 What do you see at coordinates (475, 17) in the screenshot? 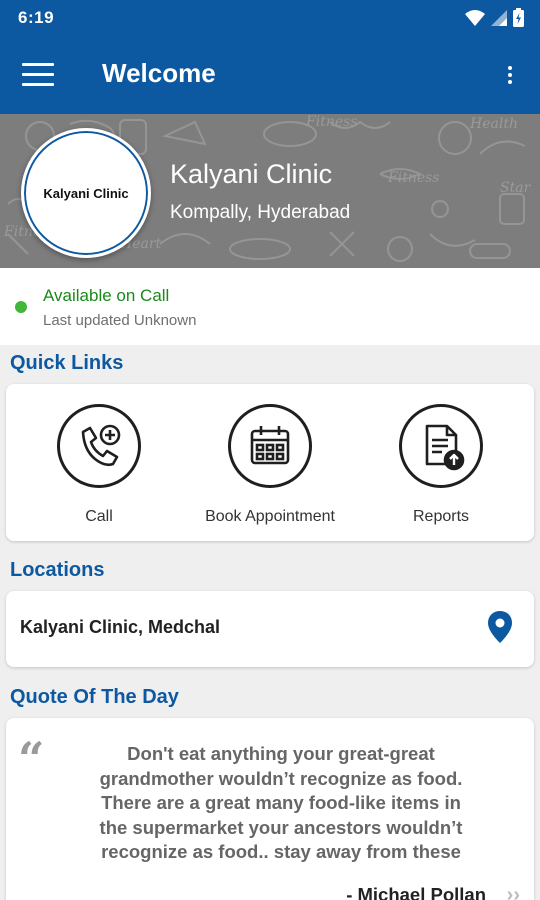
I see `wifi-icon` at bounding box center [475, 17].